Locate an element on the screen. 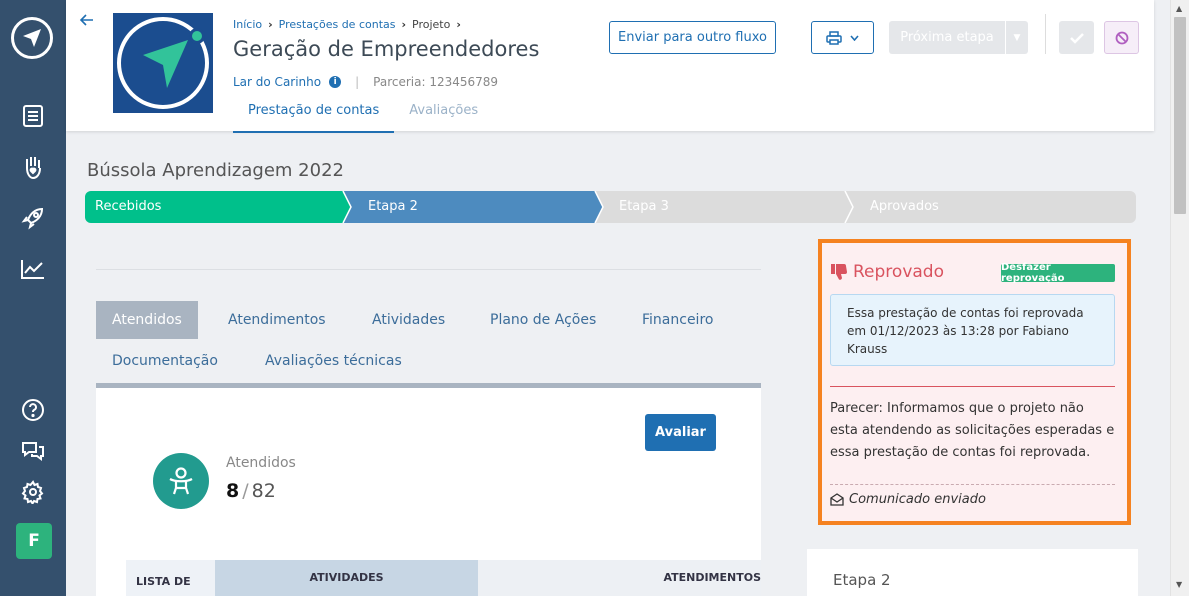 This screenshot has width=1189, height=596. stage-card-title: Etapa 2 is located at coordinates (862, 580).